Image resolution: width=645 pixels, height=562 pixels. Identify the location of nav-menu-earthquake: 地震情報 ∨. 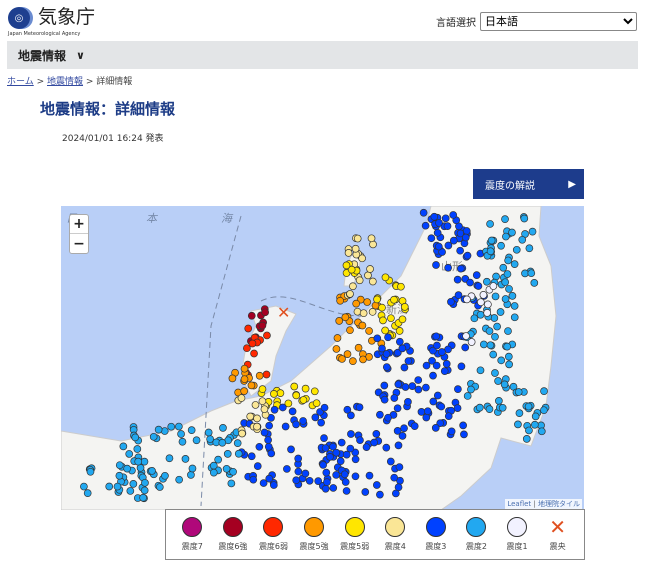
(322, 55).